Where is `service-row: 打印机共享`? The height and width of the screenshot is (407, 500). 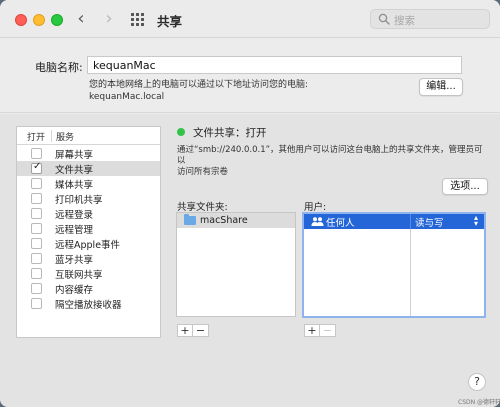
service-row: 打印机共享 is located at coordinates (88, 198).